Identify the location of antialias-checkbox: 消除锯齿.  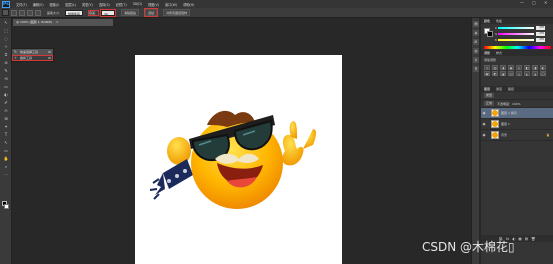
(130, 12).